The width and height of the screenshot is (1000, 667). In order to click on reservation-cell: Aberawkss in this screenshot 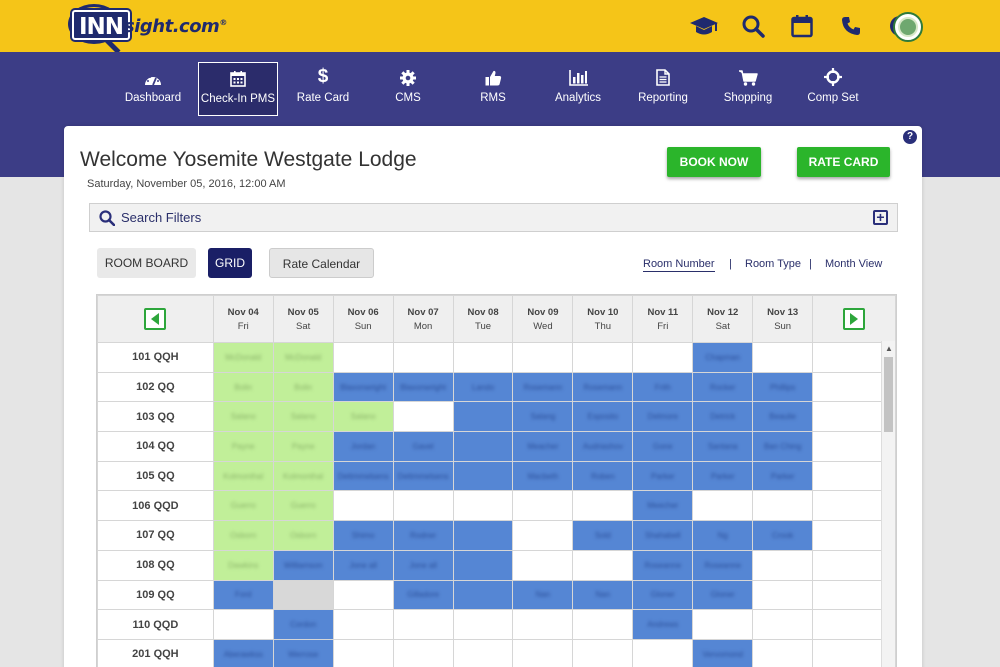, I will do `click(243, 652)`.